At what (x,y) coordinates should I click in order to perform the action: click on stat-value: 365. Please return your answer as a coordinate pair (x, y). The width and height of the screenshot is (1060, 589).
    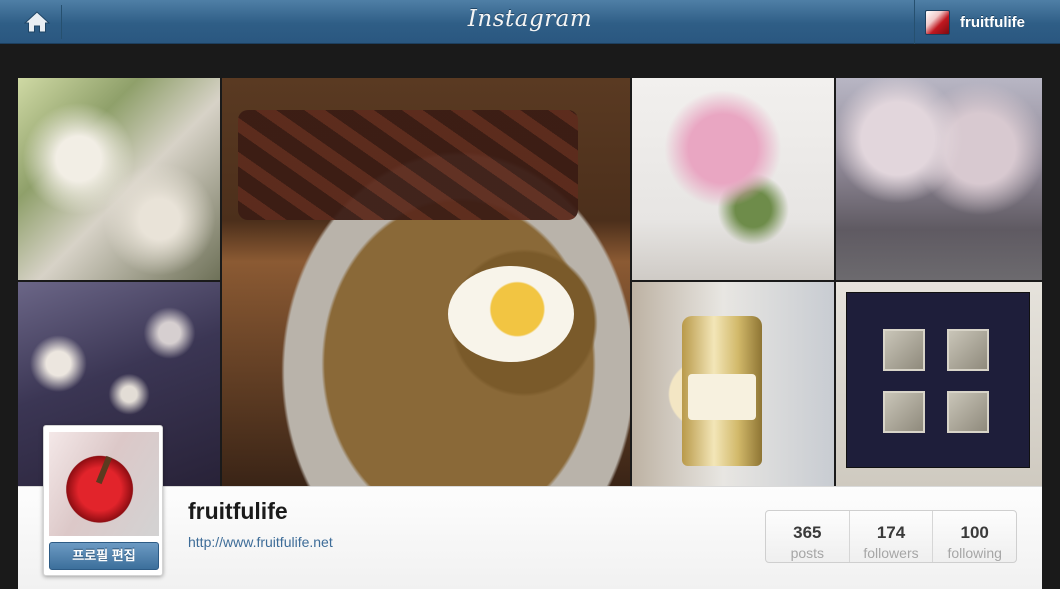
    Looking at the image, I should click on (807, 532).